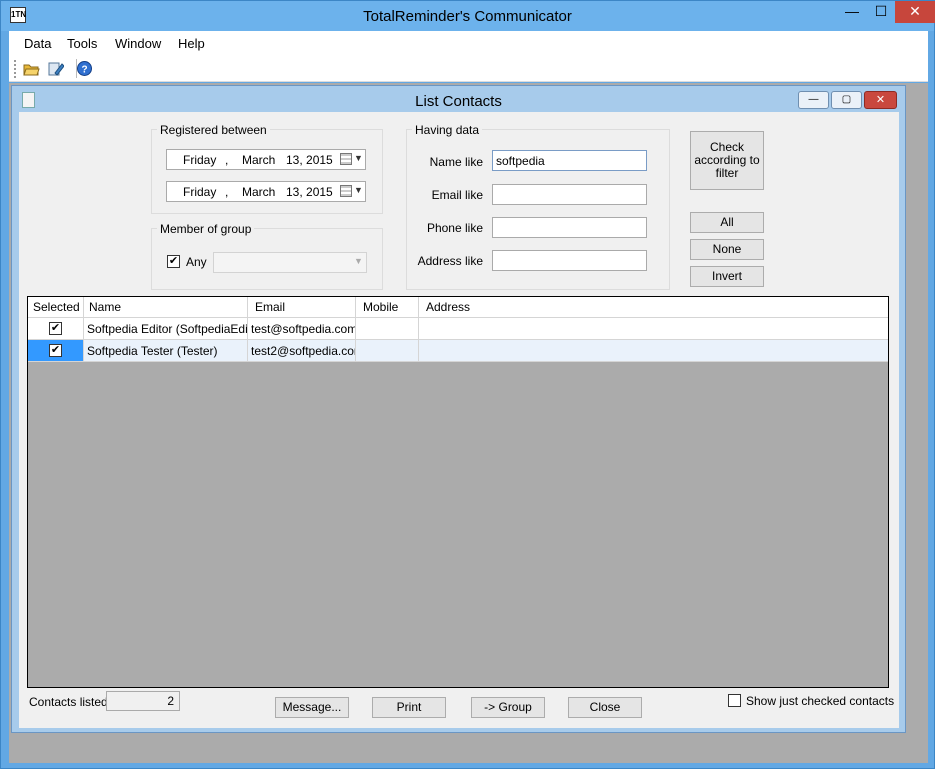 The image size is (935, 769). What do you see at coordinates (508, 707) in the screenshot?
I see `group-button: -> Group` at bounding box center [508, 707].